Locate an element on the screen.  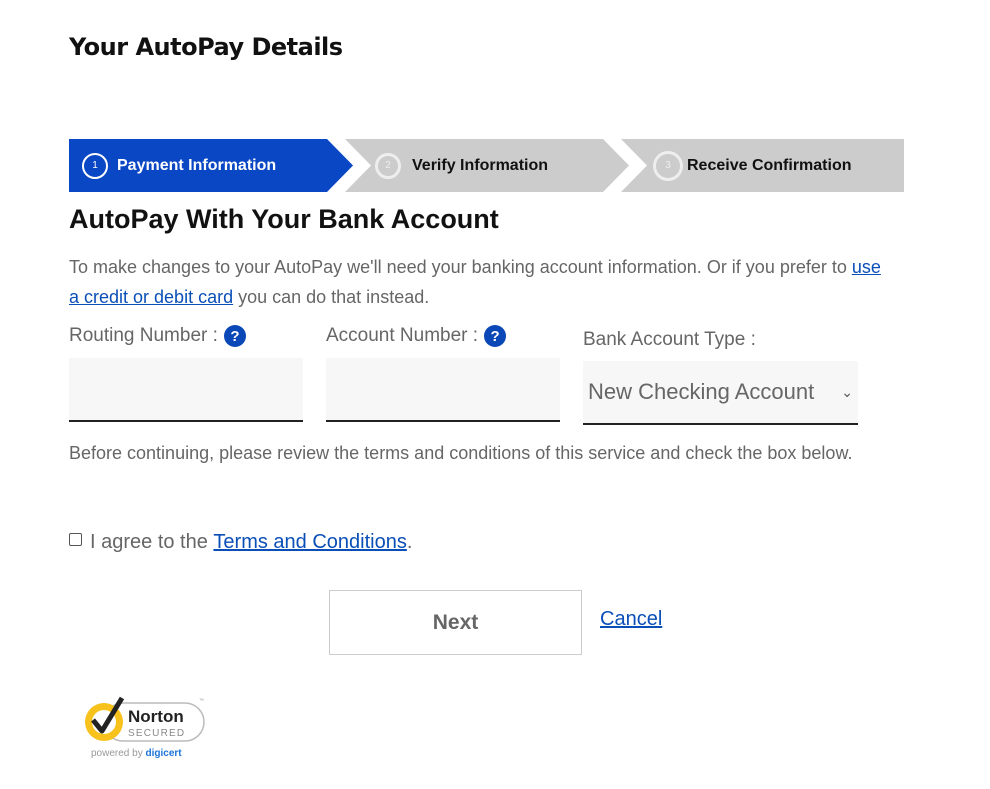
norton-secured-text: SECURED is located at coordinates (156, 733).